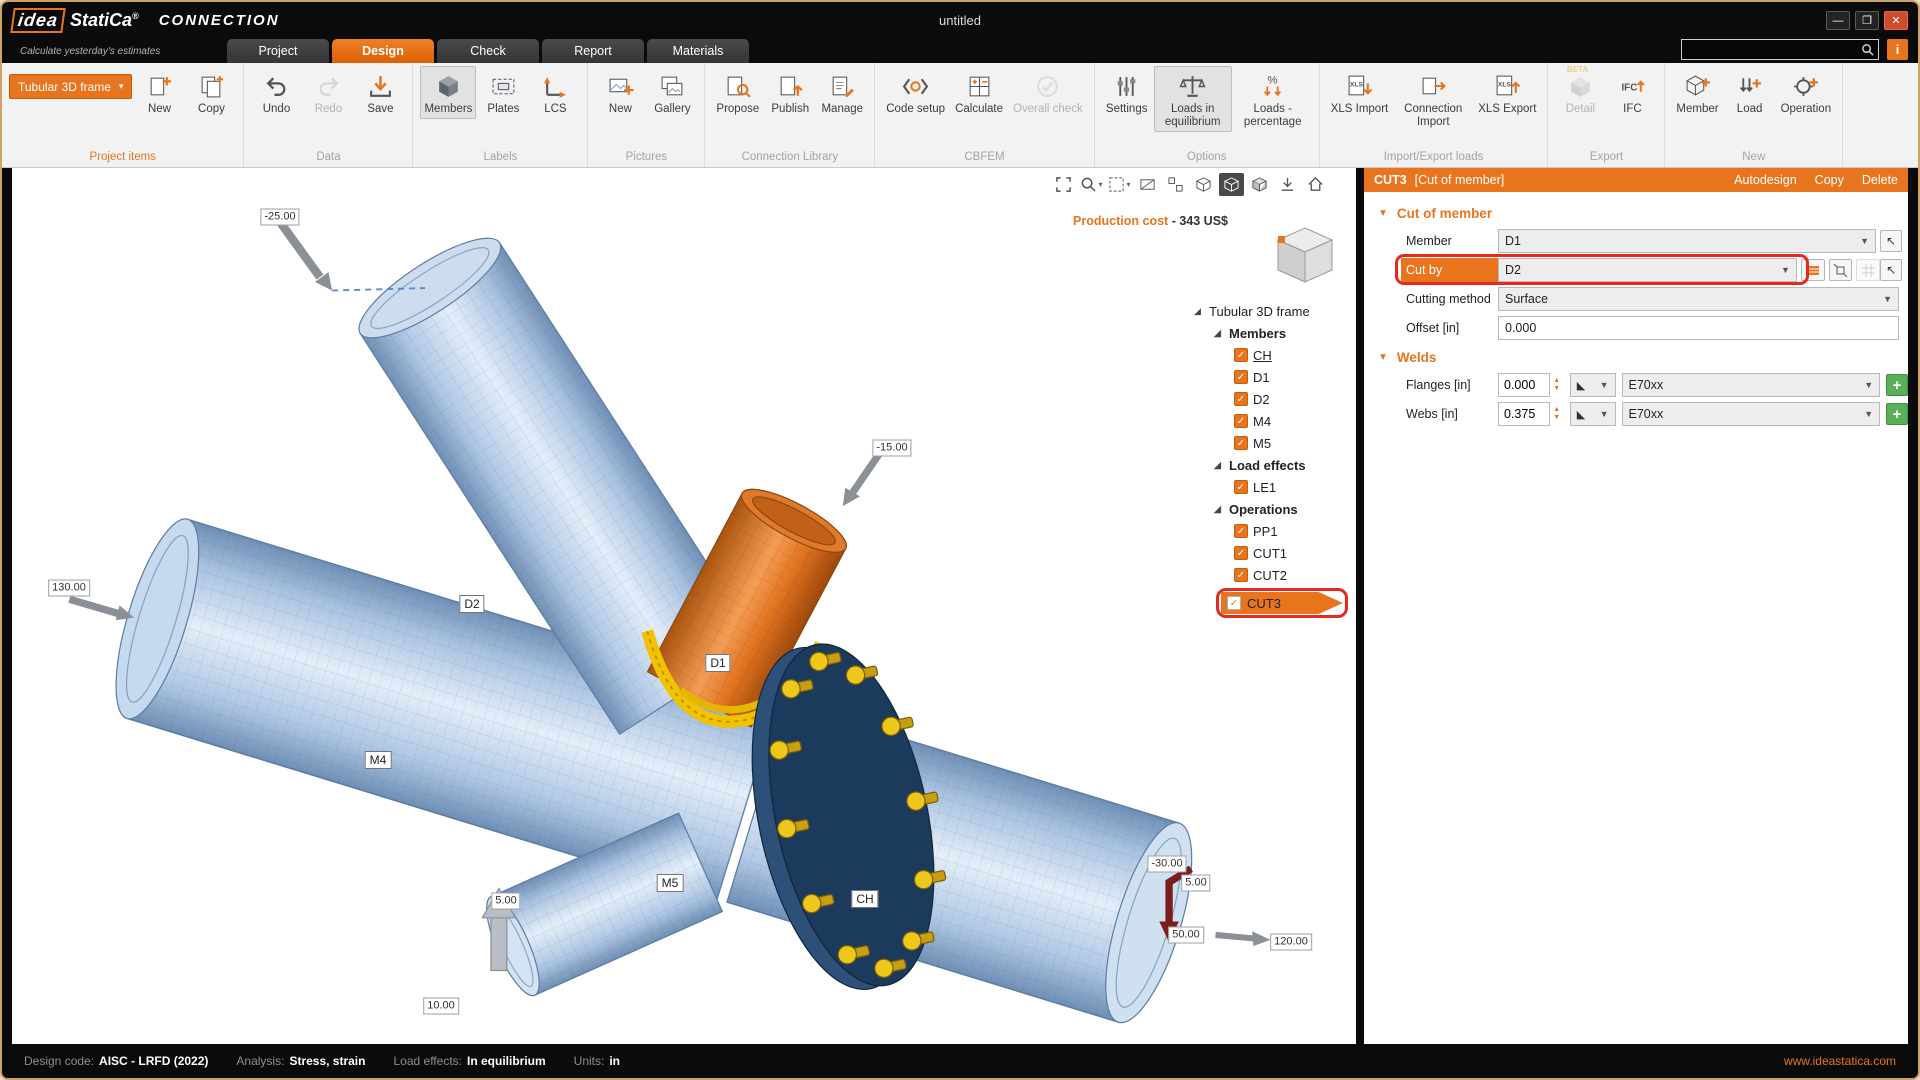  I want to click on cutting-method-select: Surface ▼, so click(1698, 299).